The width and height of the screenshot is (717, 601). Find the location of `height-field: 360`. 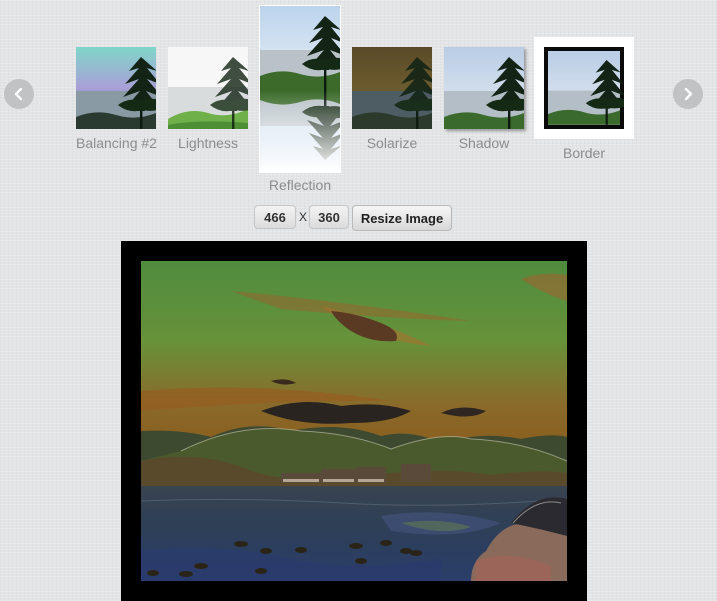

height-field: 360 is located at coordinates (329, 217).